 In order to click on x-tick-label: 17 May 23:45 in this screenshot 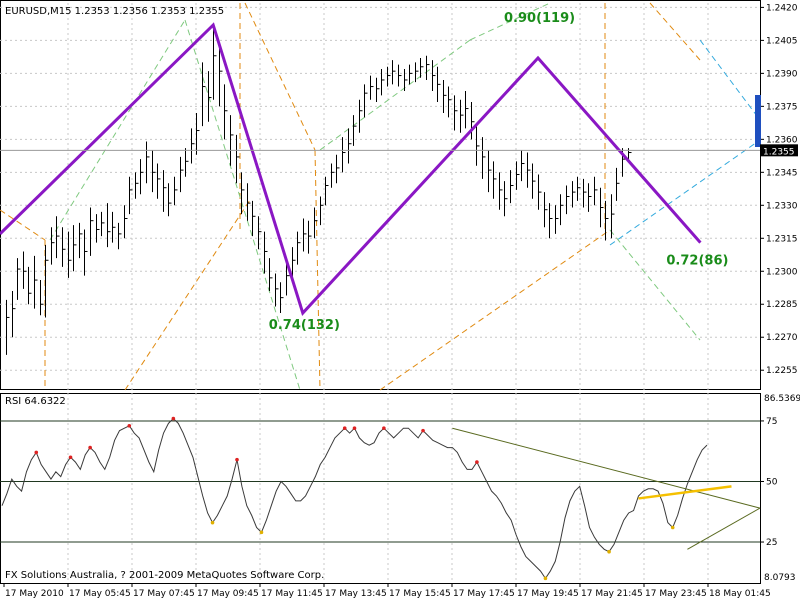, I will do `click(676, 594)`.